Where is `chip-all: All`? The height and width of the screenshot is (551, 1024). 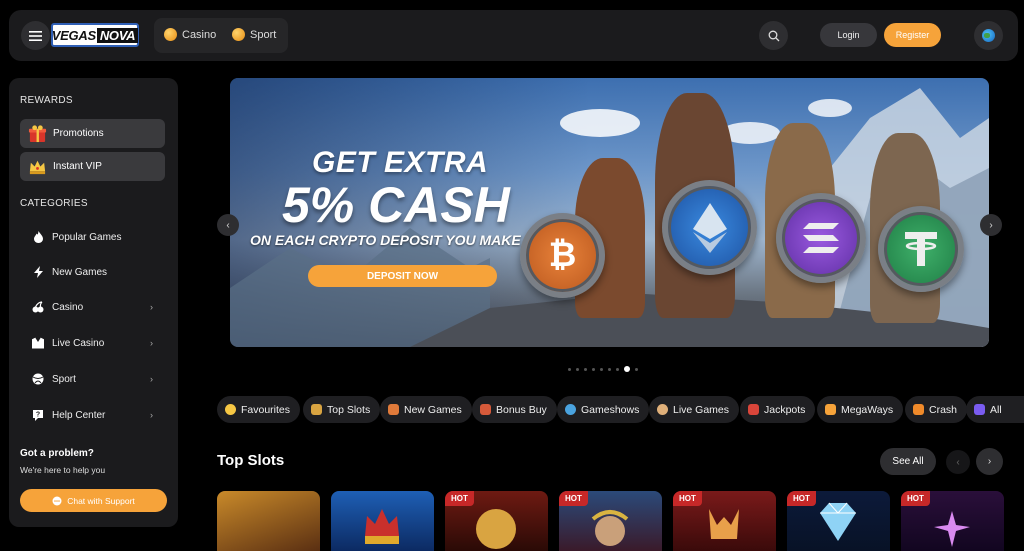
chip-all: All is located at coordinates (995, 409).